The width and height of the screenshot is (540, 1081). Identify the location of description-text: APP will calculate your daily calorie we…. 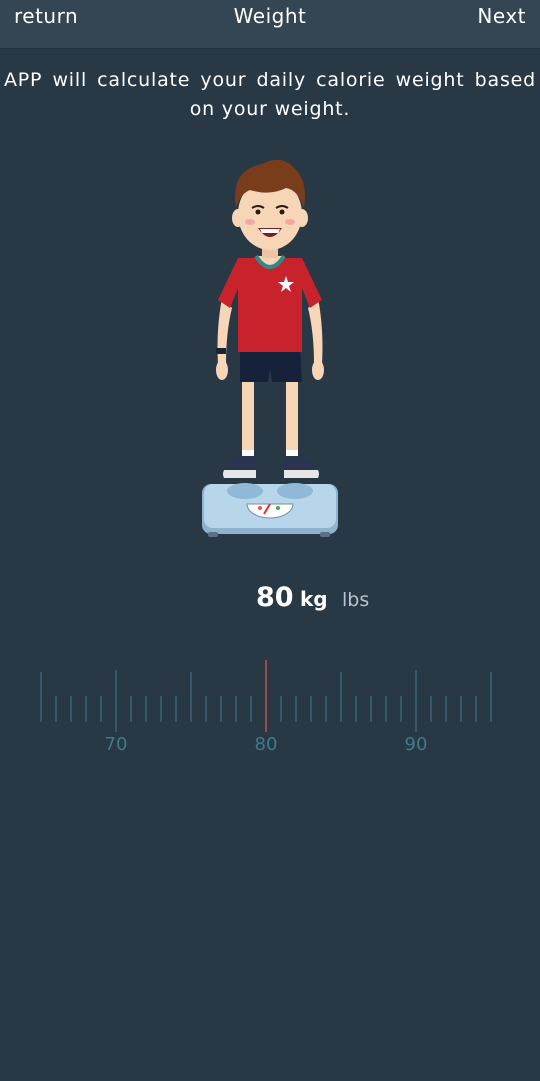
(270, 94).